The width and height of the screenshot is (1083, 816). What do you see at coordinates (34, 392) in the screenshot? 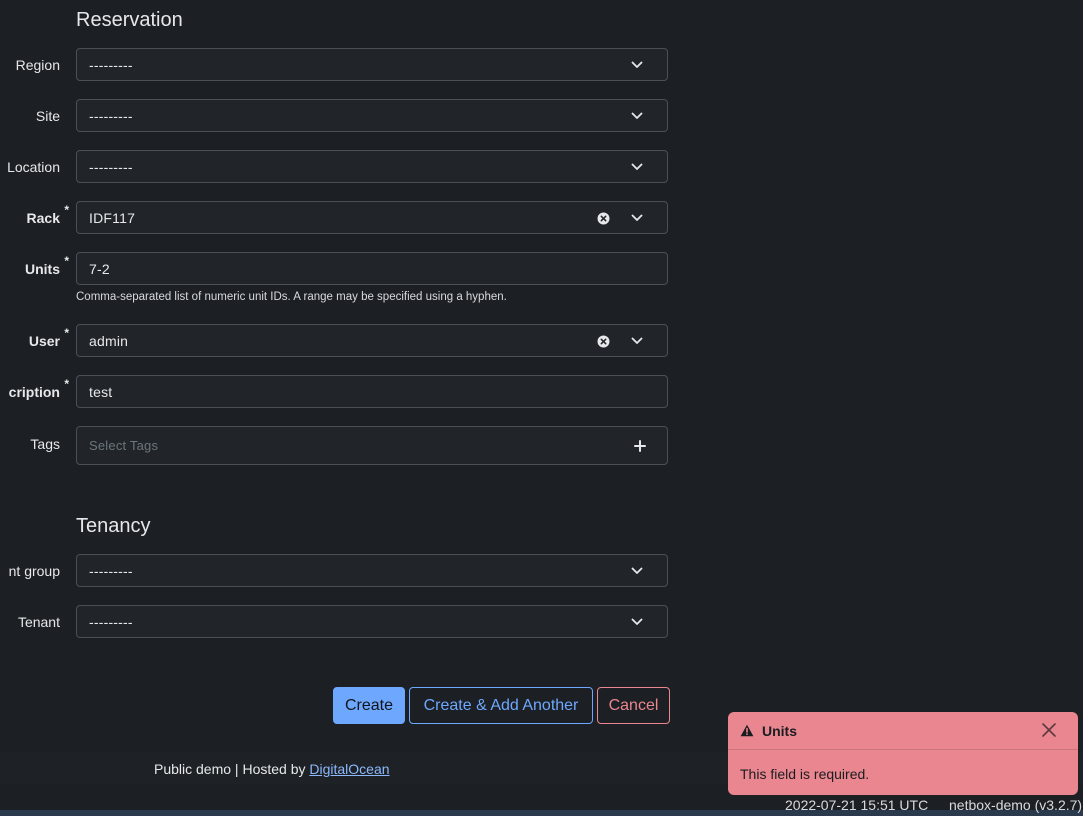
I see `field-label-description-text: cription` at bounding box center [34, 392].